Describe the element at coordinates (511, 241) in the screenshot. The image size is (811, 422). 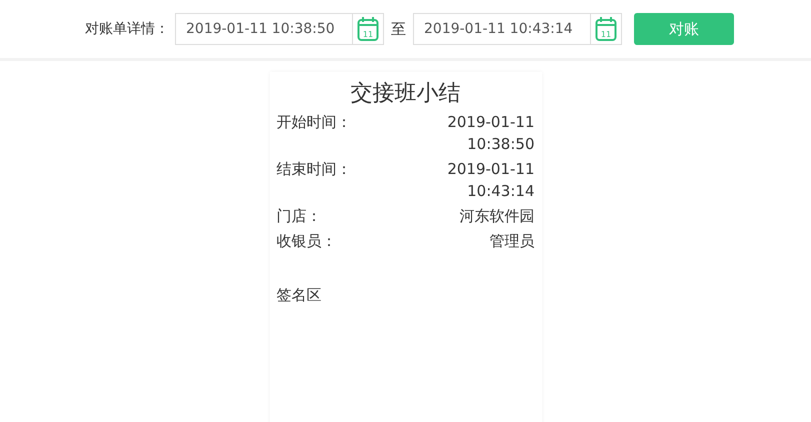
I see `field-value: 管理员` at that location.